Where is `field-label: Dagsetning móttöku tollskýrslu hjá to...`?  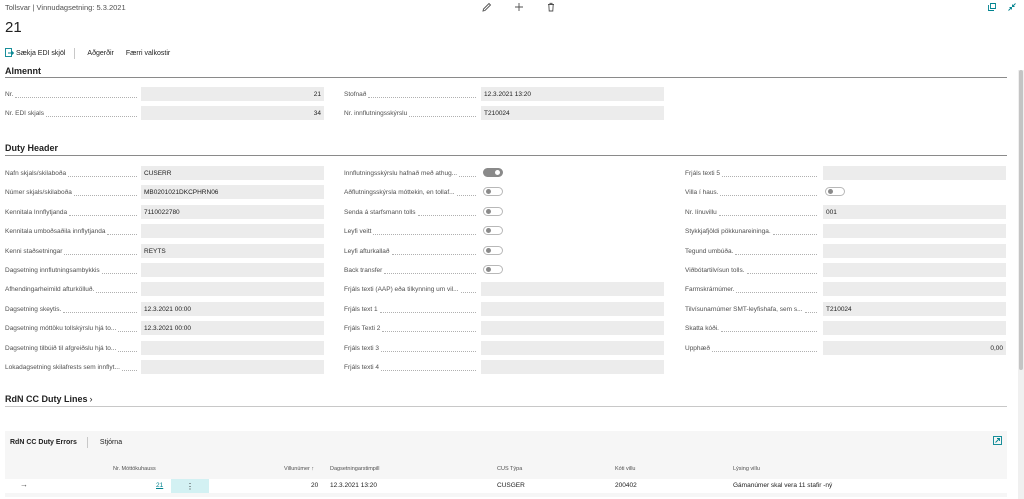
field-label: Dagsetning móttöku tollskýrslu hjá to... is located at coordinates (72, 328).